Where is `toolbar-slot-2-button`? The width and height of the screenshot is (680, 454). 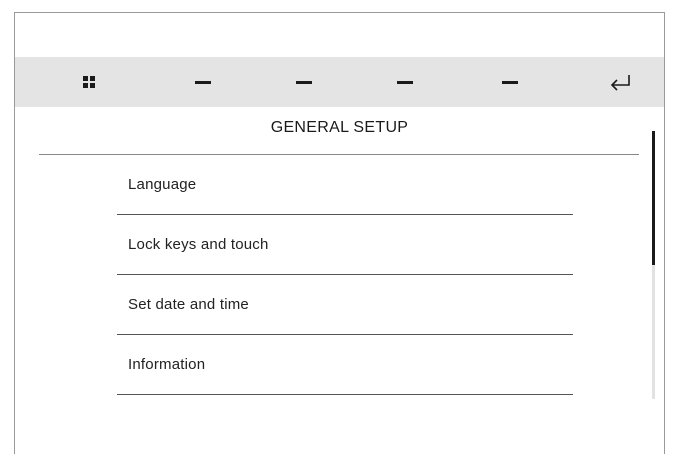
toolbar-slot-2-button is located at coordinates (304, 82).